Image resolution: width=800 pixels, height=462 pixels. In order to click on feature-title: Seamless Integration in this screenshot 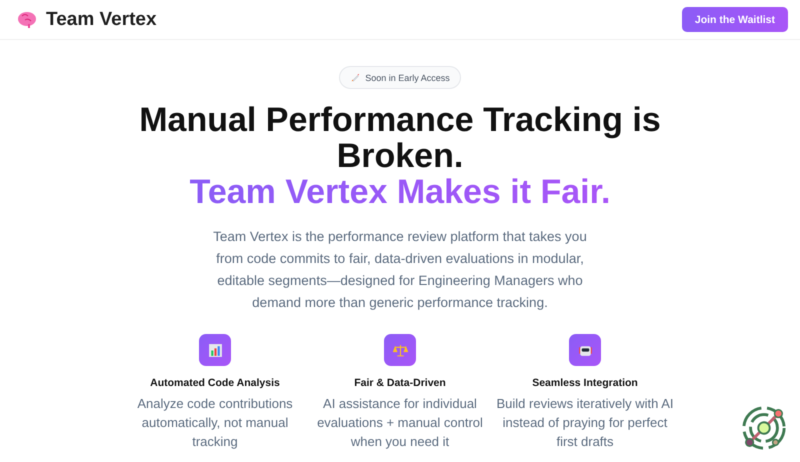, I will do `click(585, 383)`.